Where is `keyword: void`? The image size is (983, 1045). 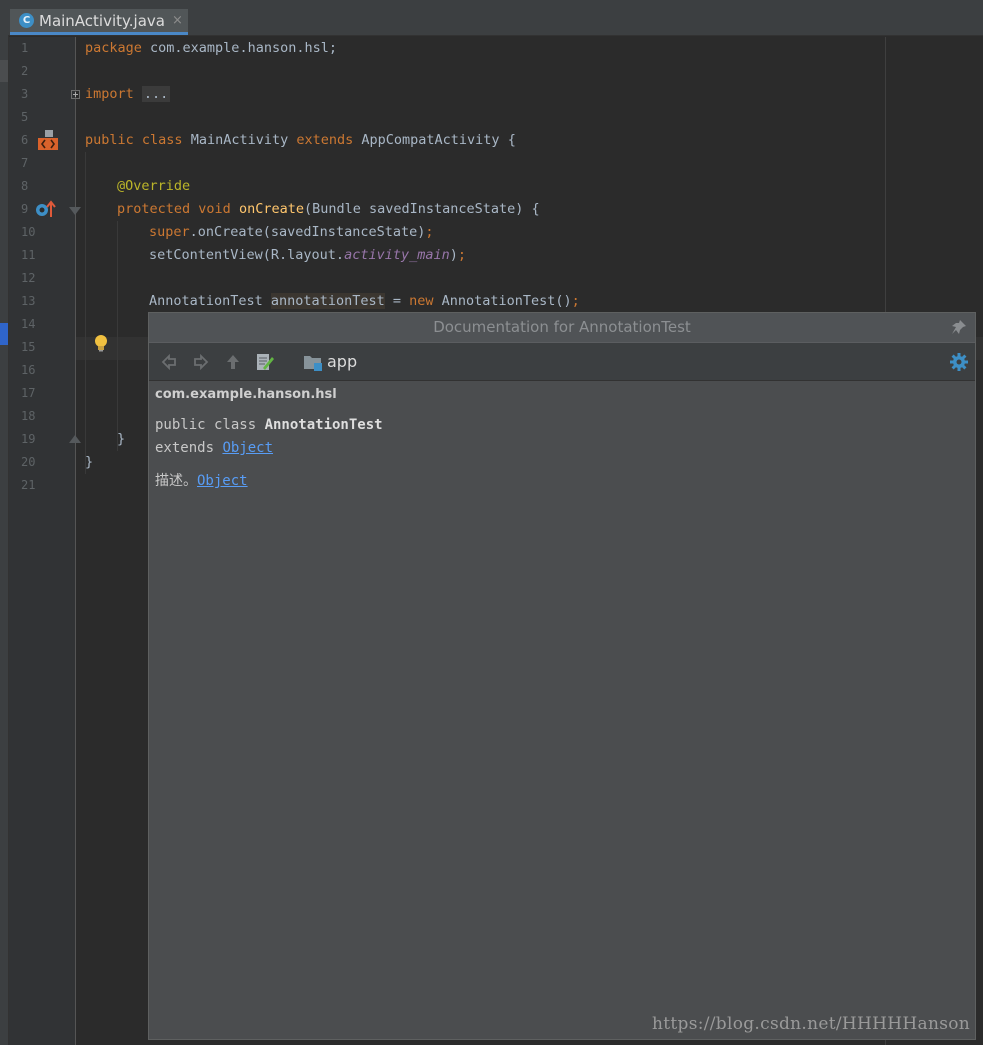
keyword: void is located at coordinates (214, 209).